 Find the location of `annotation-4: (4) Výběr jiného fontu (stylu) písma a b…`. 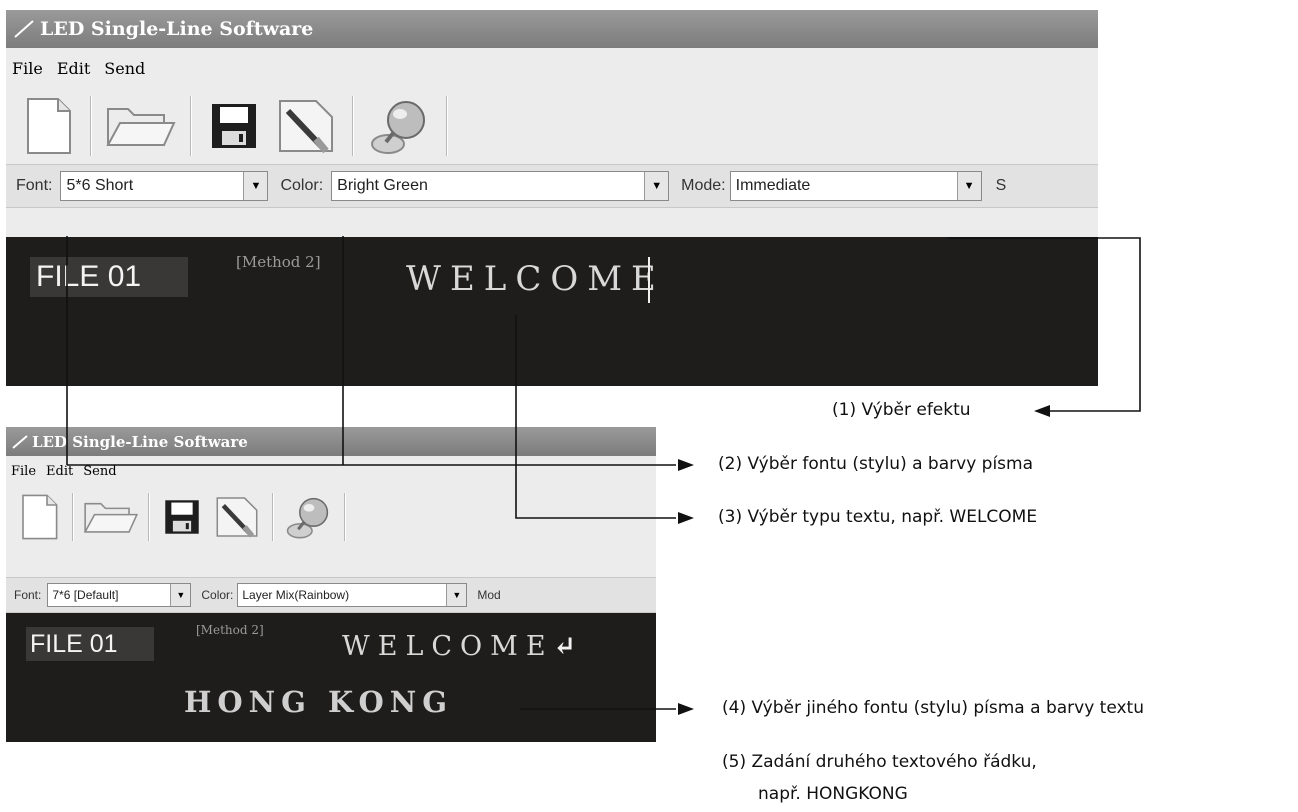

annotation-4: (4) Výběr jiného fontu (stylu) písma a b… is located at coordinates (933, 708).